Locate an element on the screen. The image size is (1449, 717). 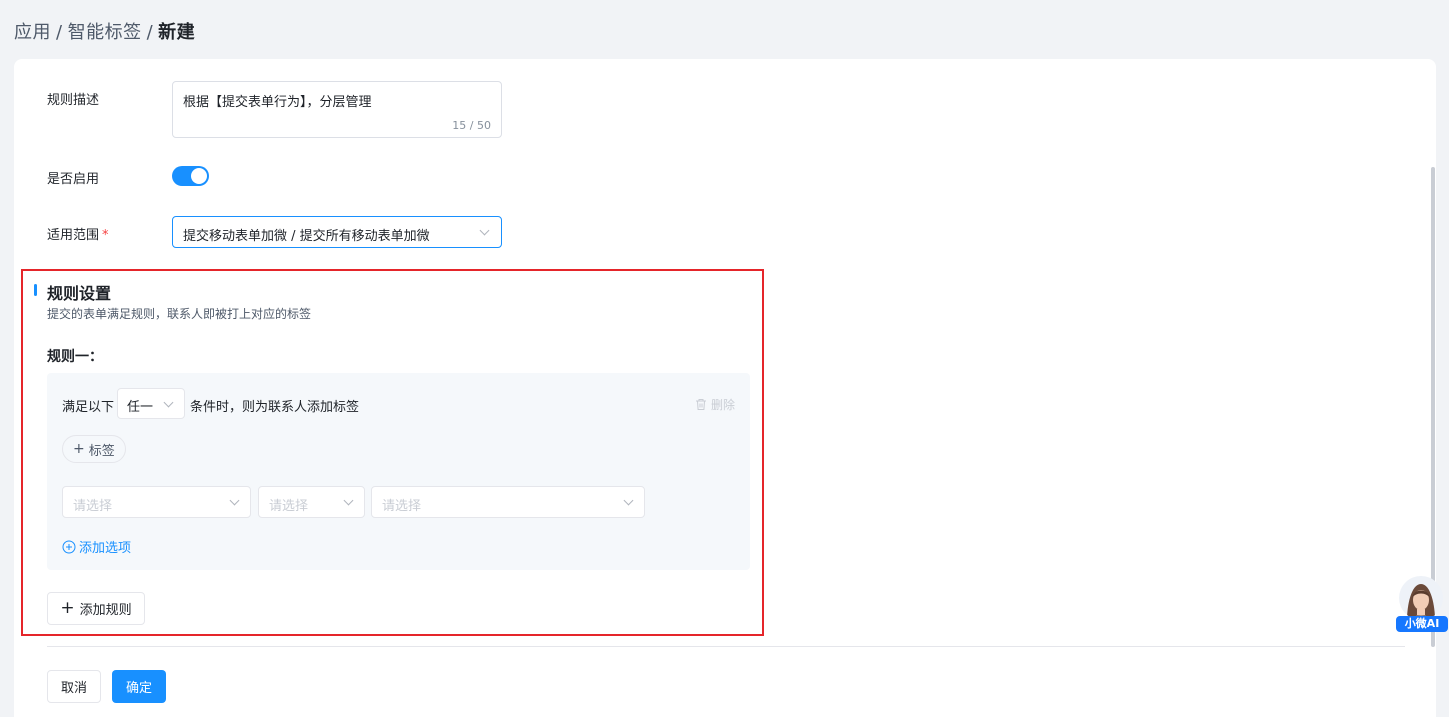
enable-label: 是否启用 is located at coordinates (73, 179).